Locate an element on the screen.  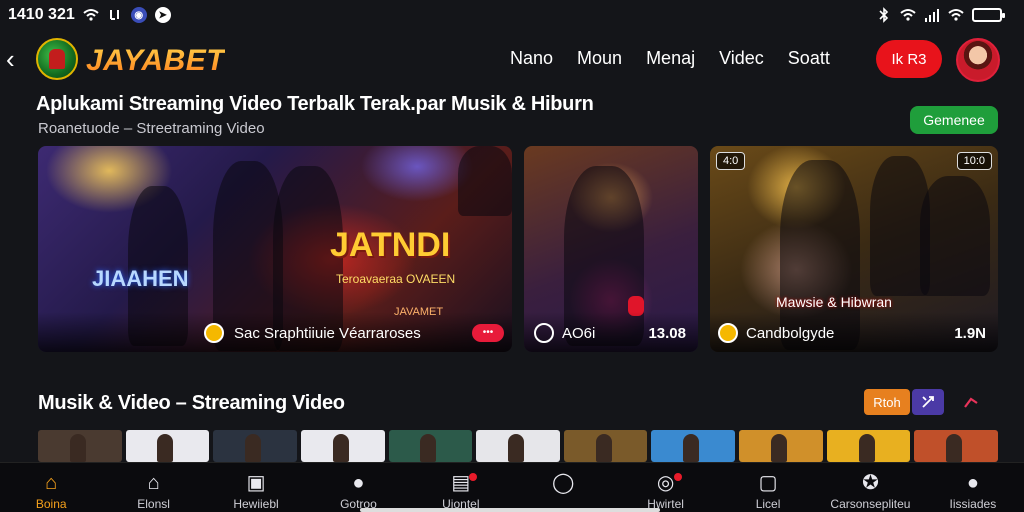
bottom-nav-item-3: ▣ Hewiiebl is located at coordinates (256, 487).